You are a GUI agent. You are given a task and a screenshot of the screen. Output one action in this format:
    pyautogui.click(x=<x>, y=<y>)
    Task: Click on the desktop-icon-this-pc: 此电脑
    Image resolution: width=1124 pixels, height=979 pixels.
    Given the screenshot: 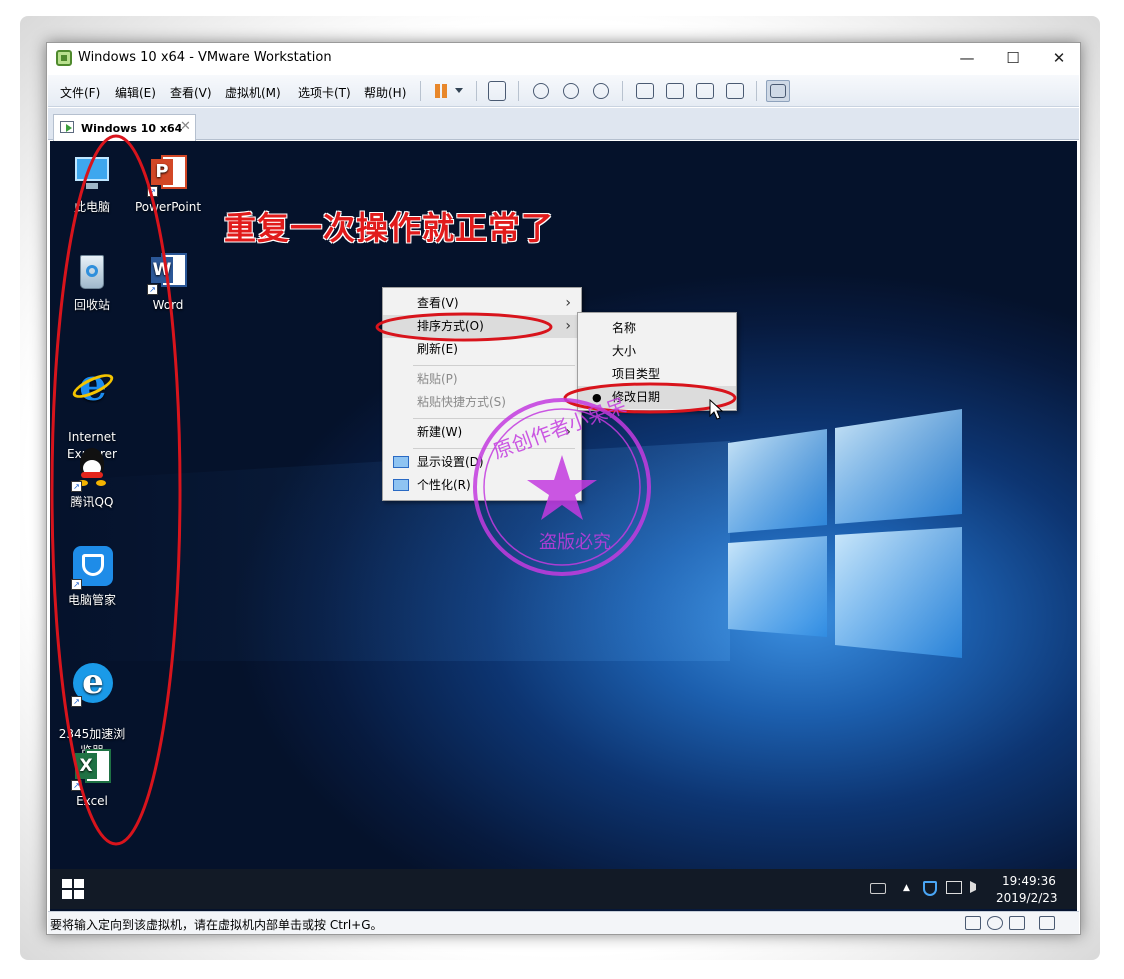 What is the action you would take?
    pyautogui.click(x=92, y=183)
    